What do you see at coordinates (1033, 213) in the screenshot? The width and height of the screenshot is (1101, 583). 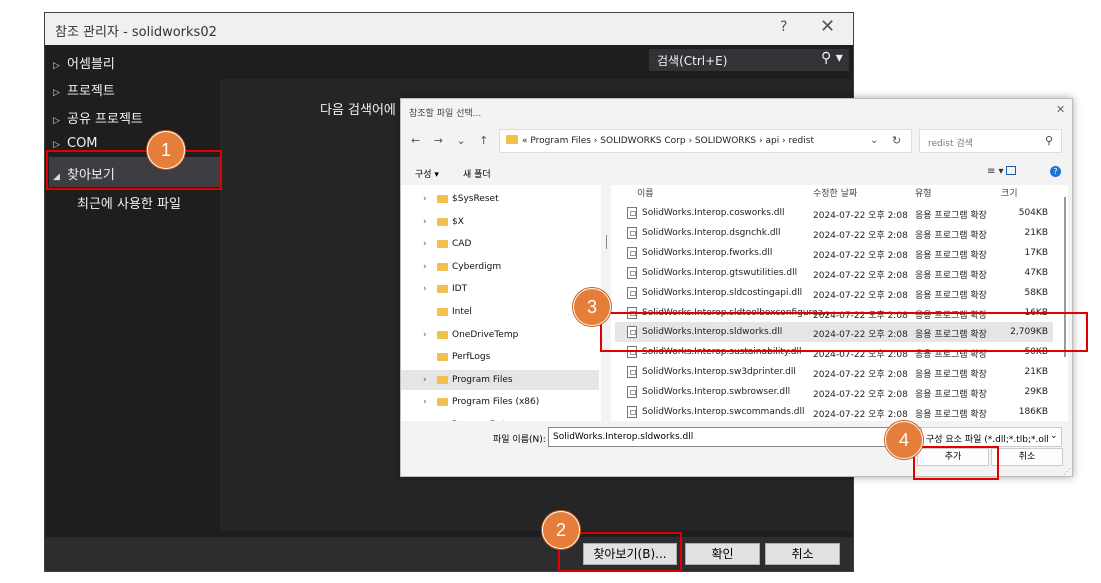 I see `file-size: 504KB` at bounding box center [1033, 213].